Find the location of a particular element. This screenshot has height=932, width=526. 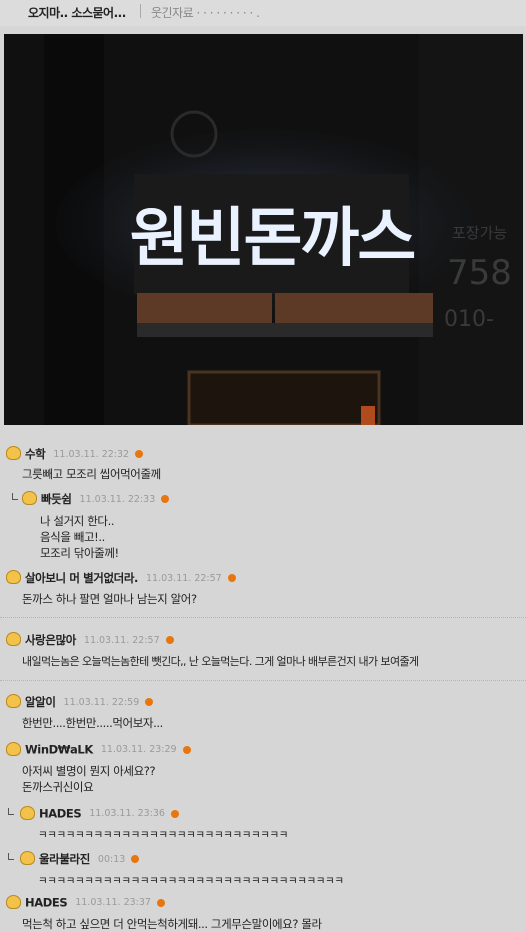

comment-time: 11.03.11. 22:32 is located at coordinates (91, 454).